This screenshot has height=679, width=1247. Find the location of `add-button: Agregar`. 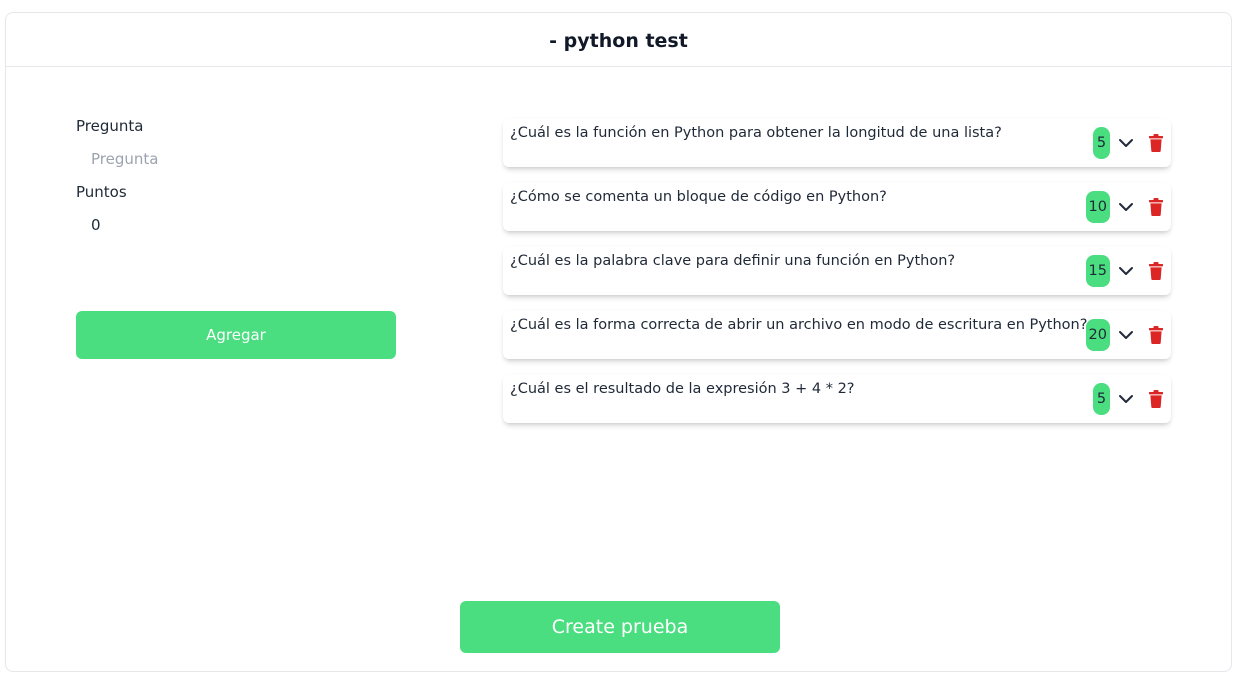

add-button: Agregar is located at coordinates (236, 335).